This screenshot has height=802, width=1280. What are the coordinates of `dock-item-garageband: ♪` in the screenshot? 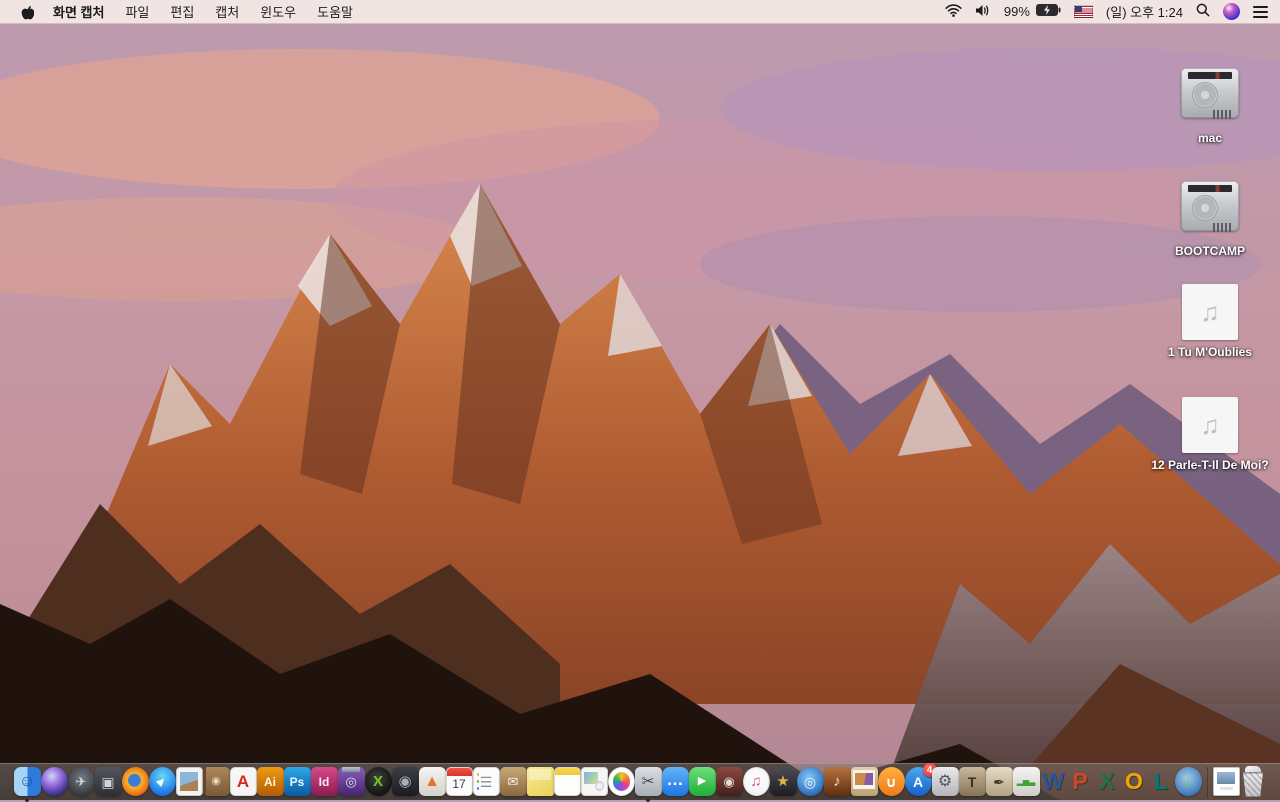 It's located at (837, 783).